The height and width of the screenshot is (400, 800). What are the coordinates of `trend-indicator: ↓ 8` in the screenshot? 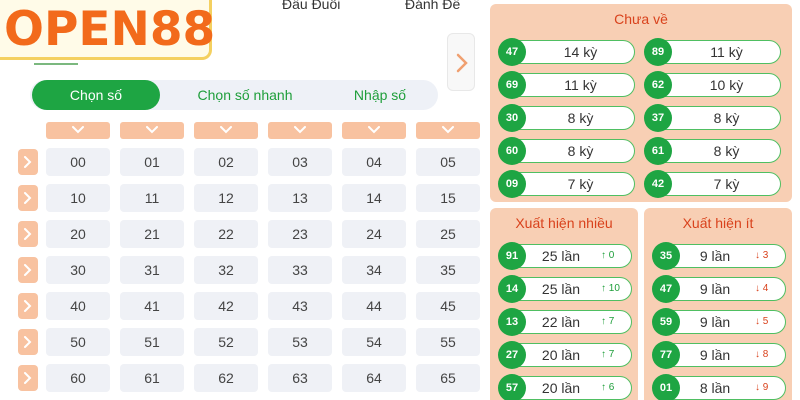 It's located at (762, 354).